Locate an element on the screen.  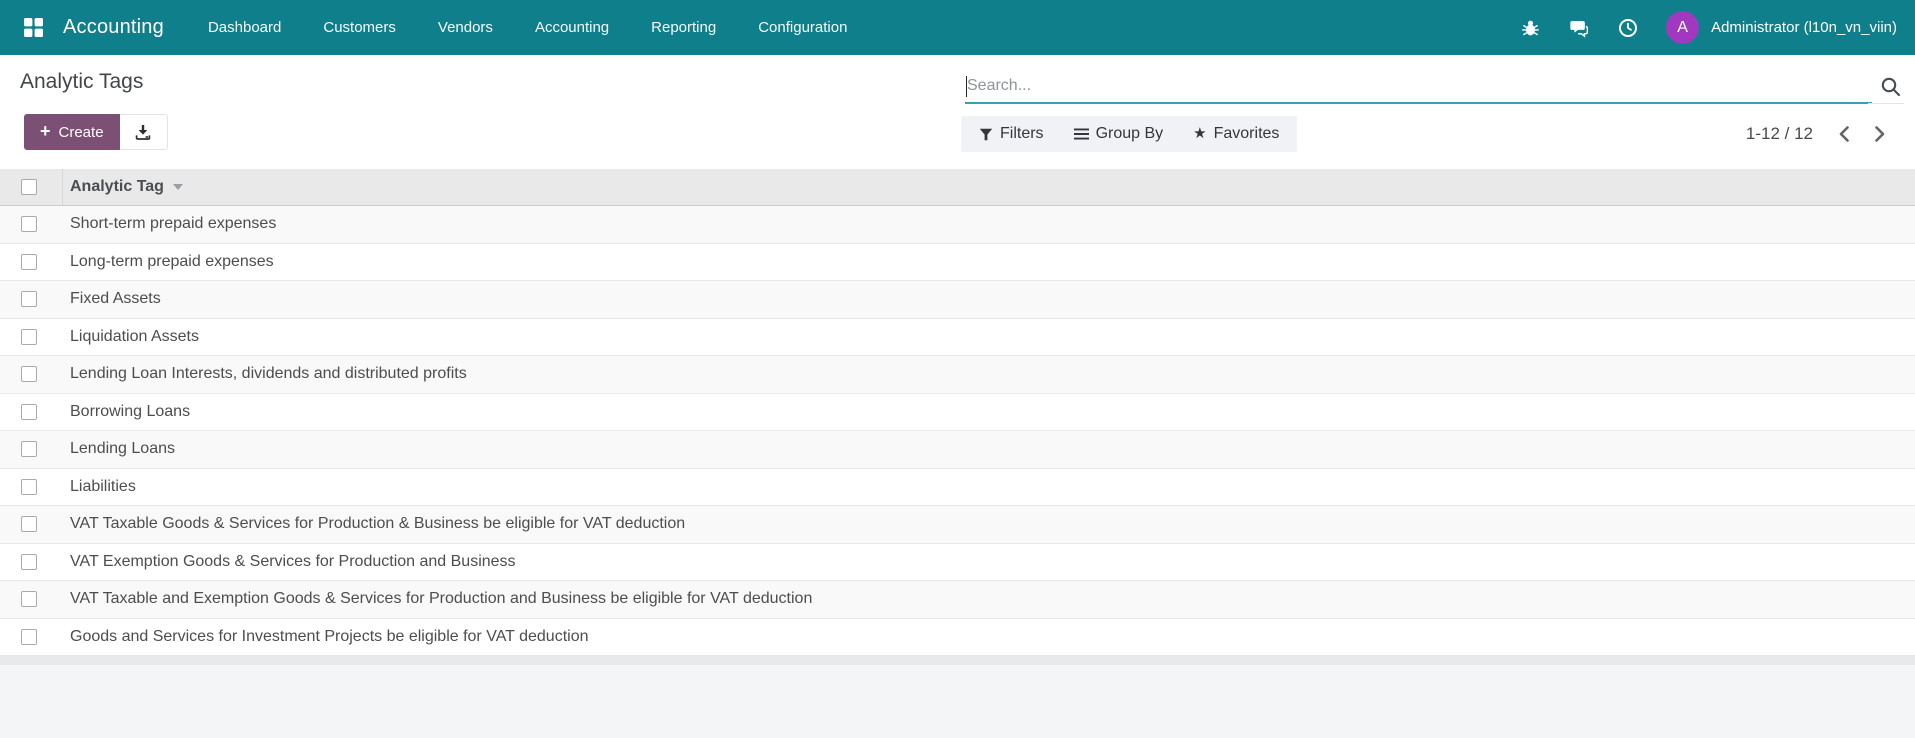
table-row: Liabilities is located at coordinates (957, 487).